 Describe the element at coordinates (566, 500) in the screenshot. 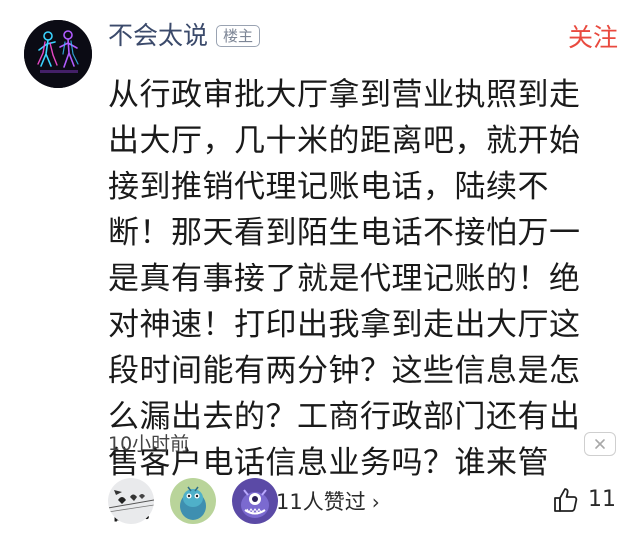

I see `thumbs-up-icon` at that location.